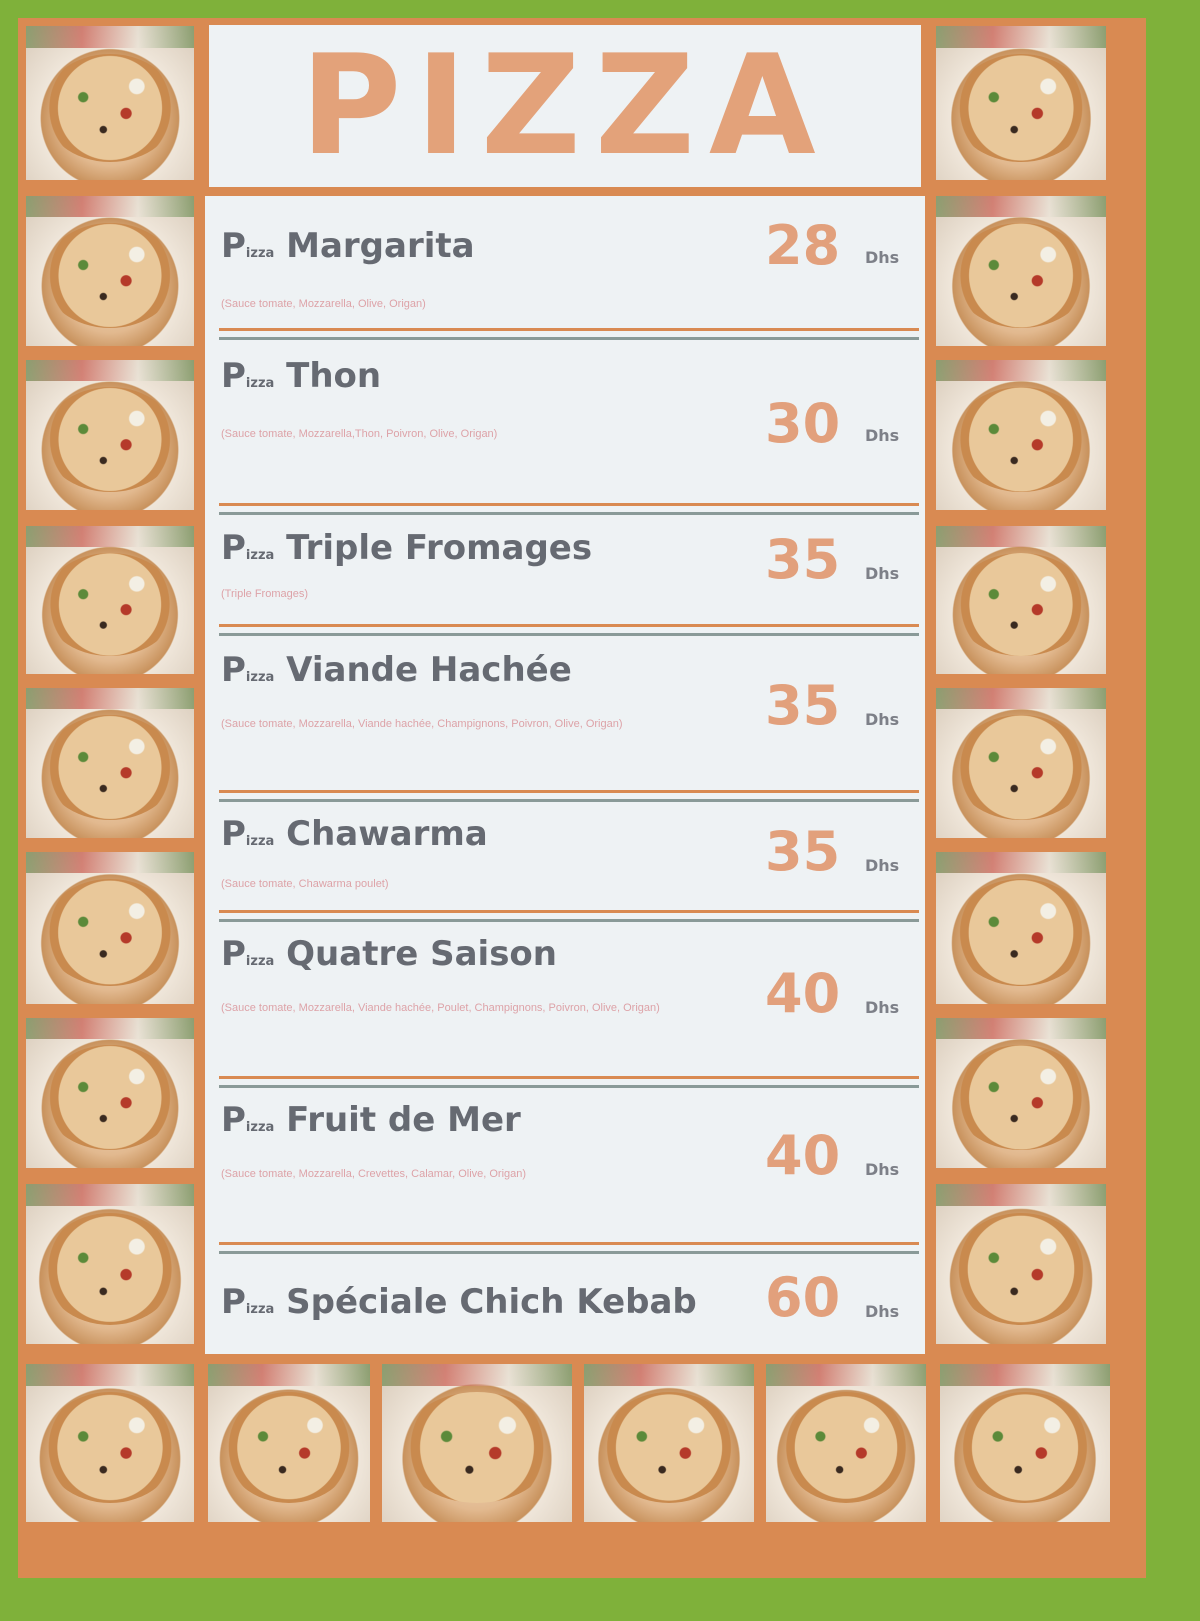 The image size is (1200, 1621). What do you see at coordinates (264, 594) in the screenshot?
I see `item-description: (Triple Fromages)` at bounding box center [264, 594].